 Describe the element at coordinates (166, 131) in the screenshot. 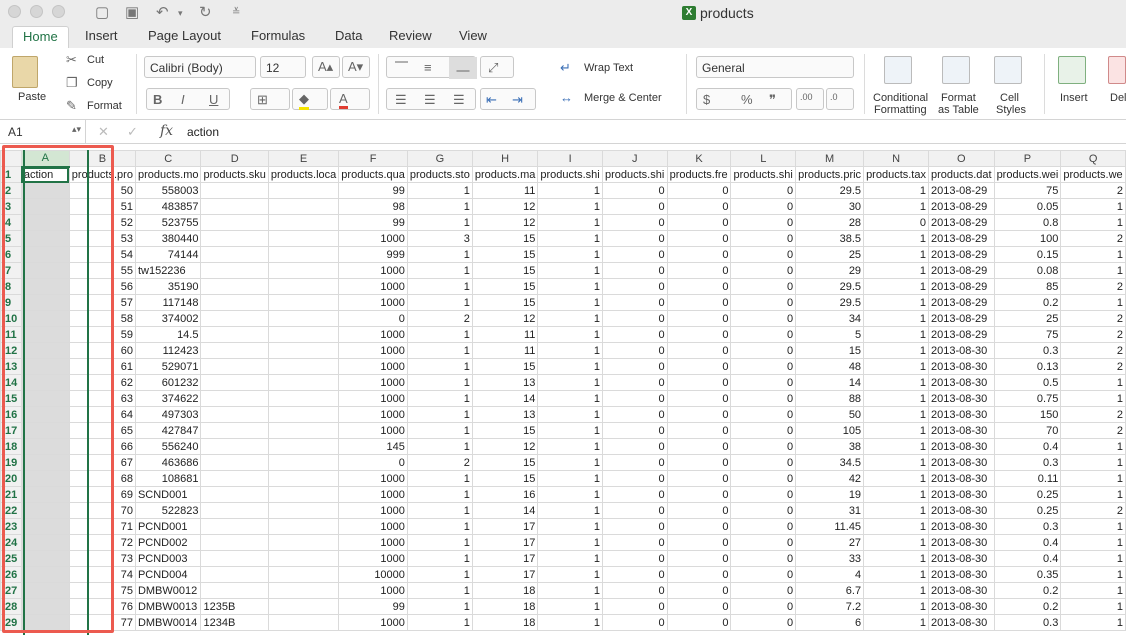

I see `insert-function-button: fx` at that location.